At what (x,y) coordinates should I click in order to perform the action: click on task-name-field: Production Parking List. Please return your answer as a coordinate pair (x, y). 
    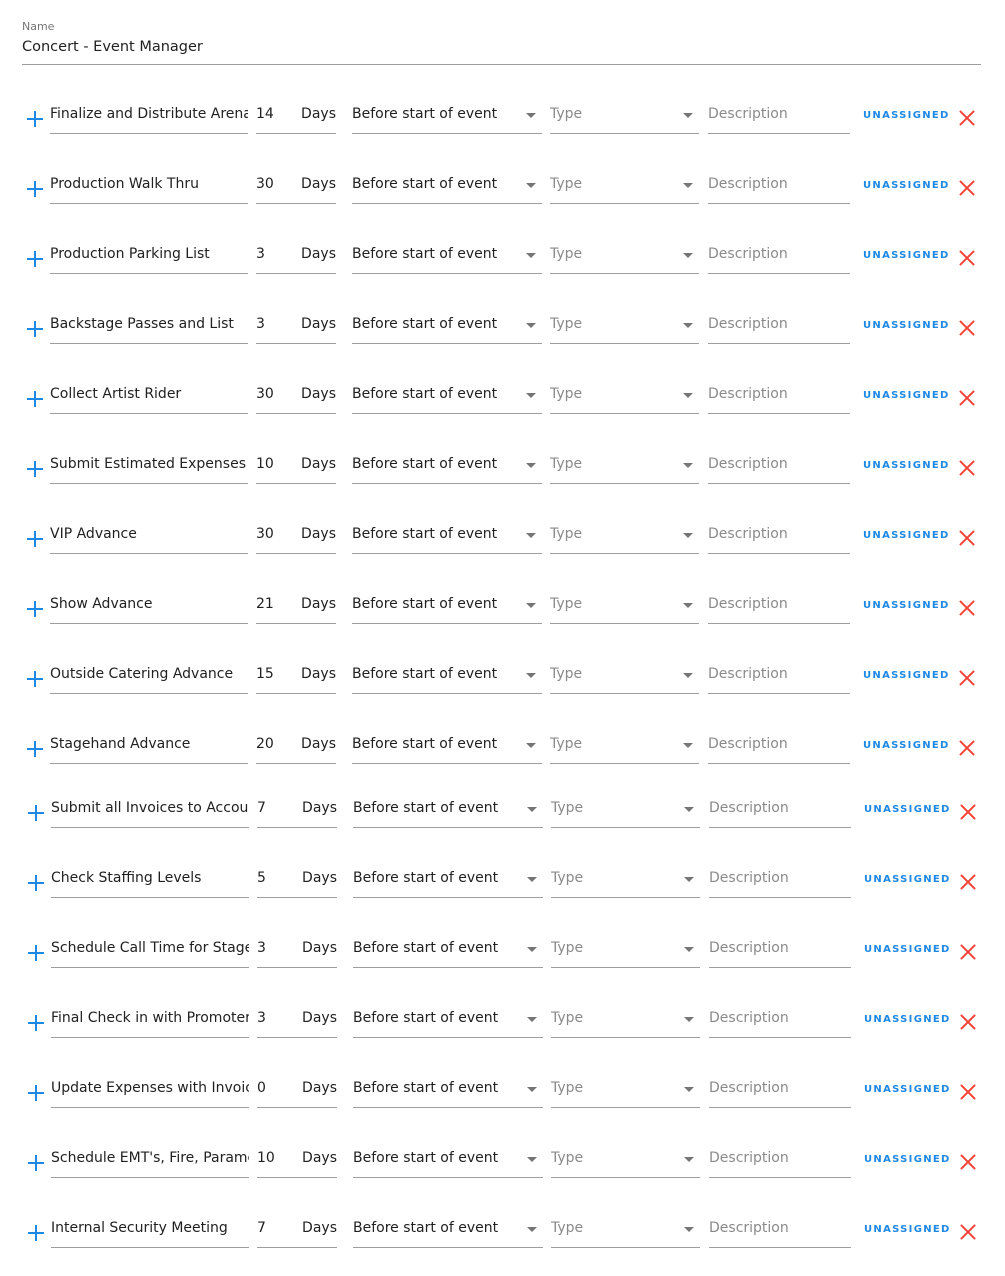
    Looking at the image, I should click on (149, 258).